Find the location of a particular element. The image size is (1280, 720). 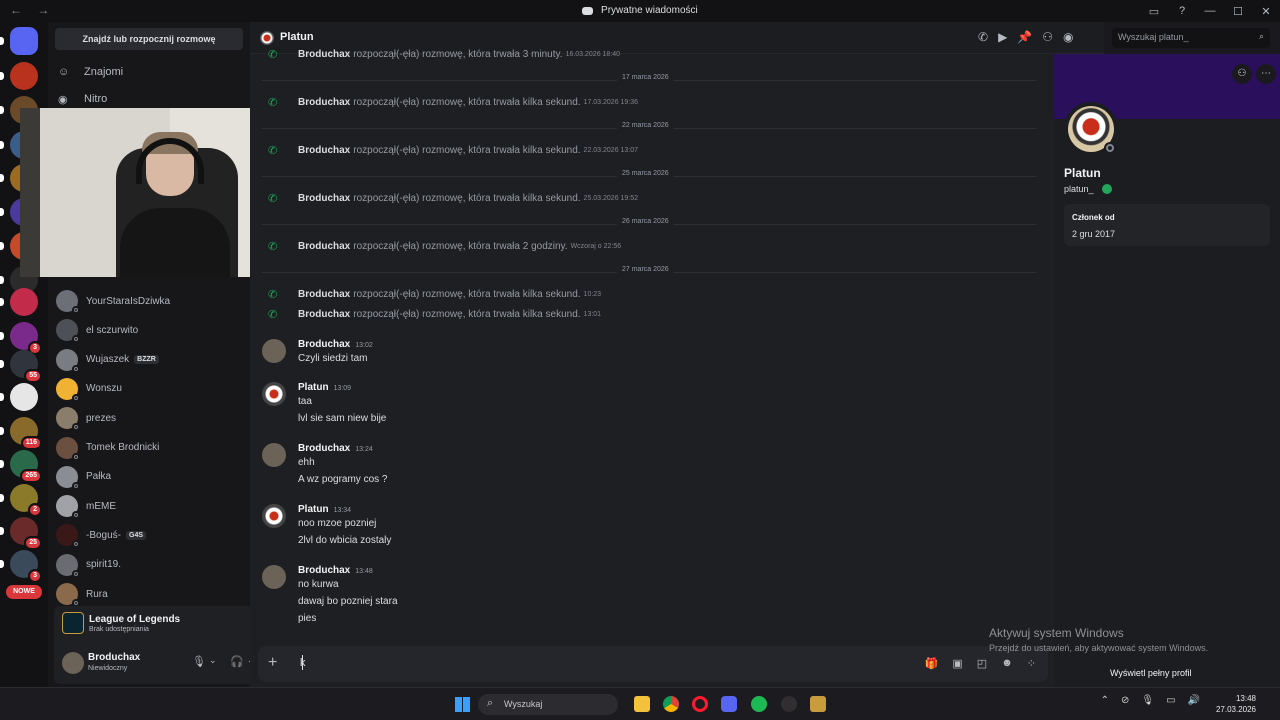

add-friend-profile-icon: ⚇ is located at coordinates (1242, 74).